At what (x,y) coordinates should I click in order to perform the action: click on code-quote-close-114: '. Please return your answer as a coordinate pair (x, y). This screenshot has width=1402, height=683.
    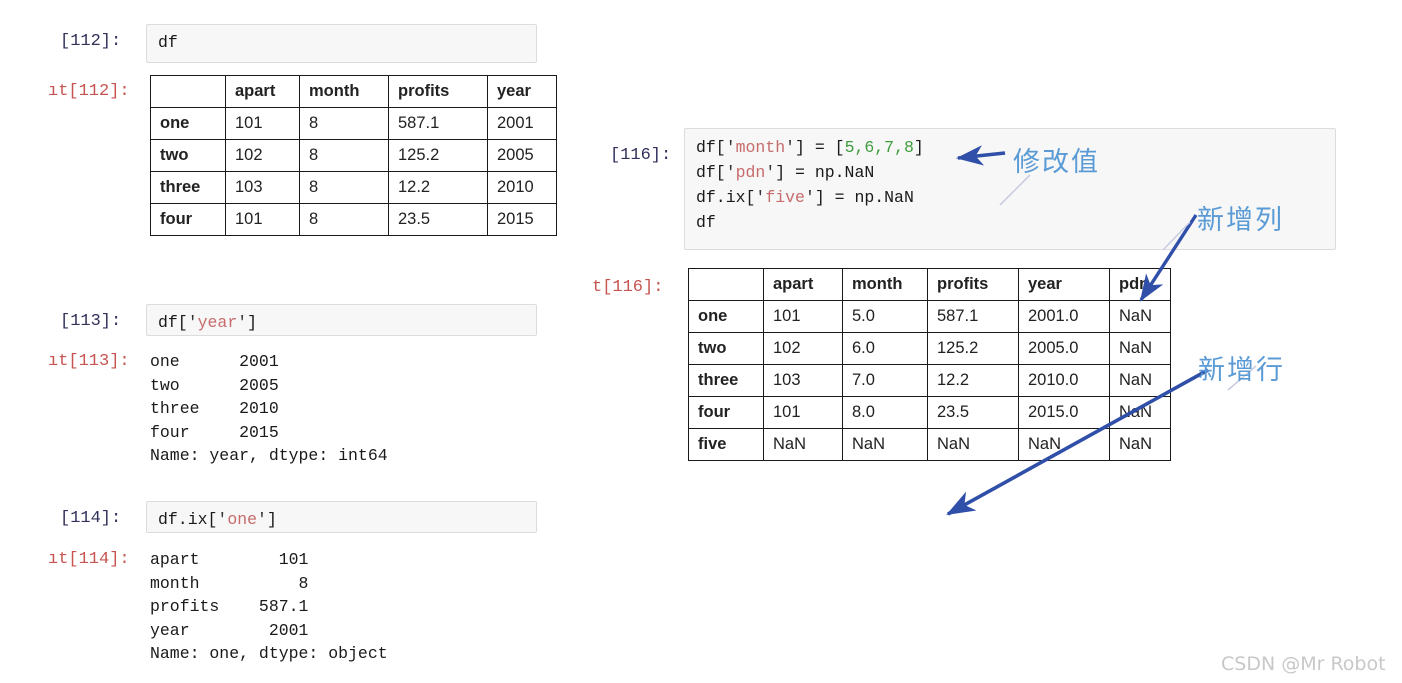
    Looking at the image, I should click on (262, 519).